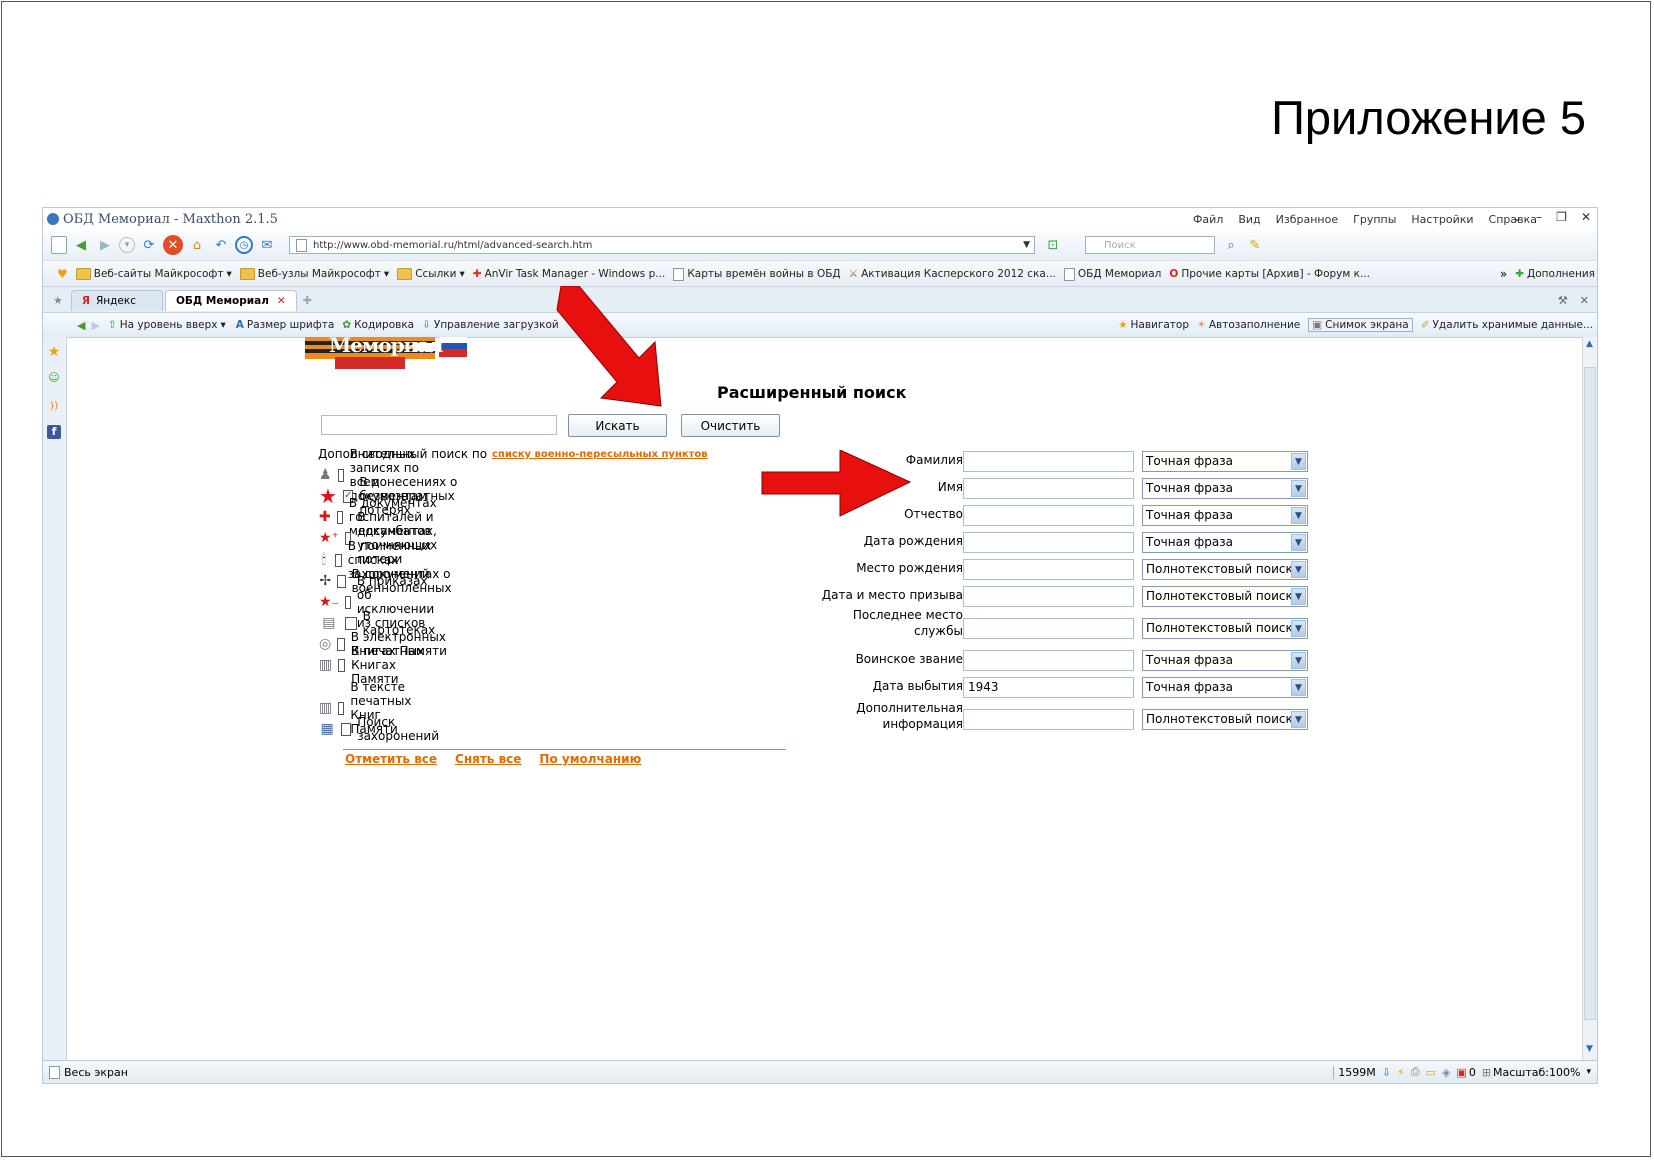 This screenshot has height=1160, width=1654. What do you see at coordinates (1517, 217) in the screenshot?
I see `chevron-down-icon: ⌄` at bounding box center [1517, 217].